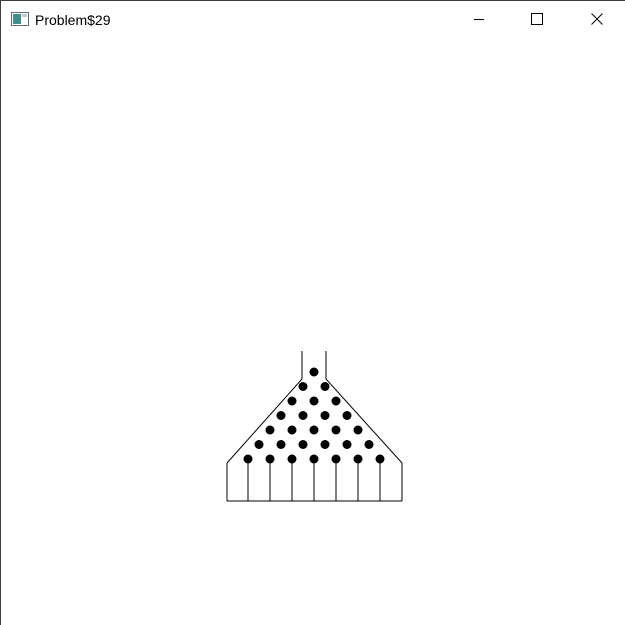  I want to click on app-window-icon, so click(20, 19).